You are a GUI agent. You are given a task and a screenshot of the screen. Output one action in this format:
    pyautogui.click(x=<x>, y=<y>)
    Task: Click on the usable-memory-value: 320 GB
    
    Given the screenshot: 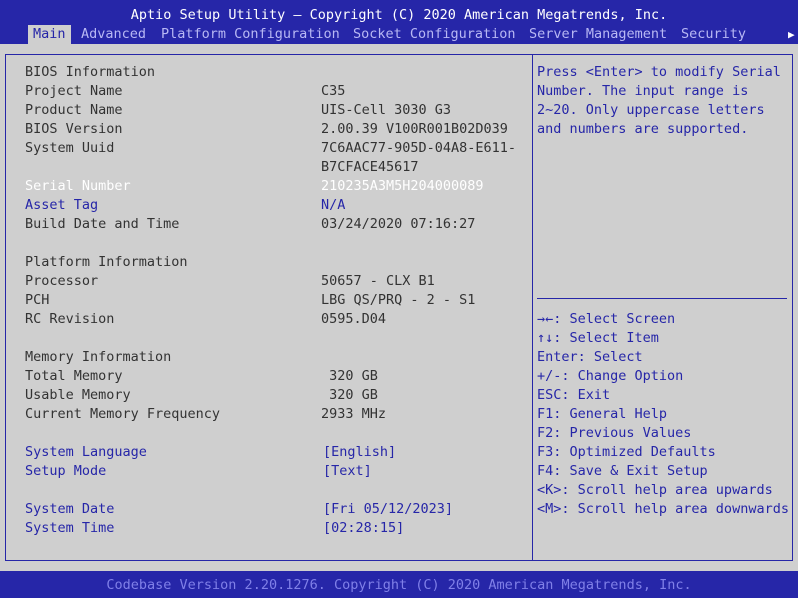 What is the action you would take?
    pyautogui.click(x=349, y=395)
    